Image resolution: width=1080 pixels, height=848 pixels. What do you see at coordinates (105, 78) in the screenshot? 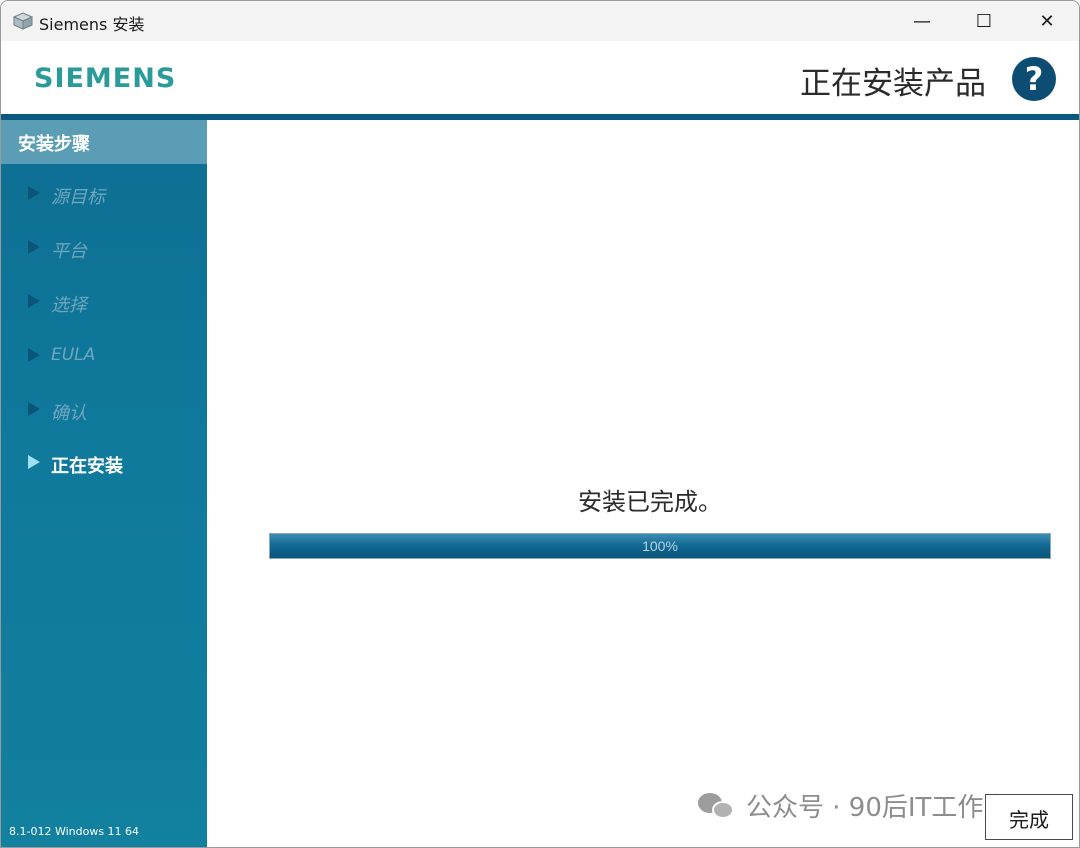
I see `siemens-logo: SIEMENS` at bounding box center [105, 78].